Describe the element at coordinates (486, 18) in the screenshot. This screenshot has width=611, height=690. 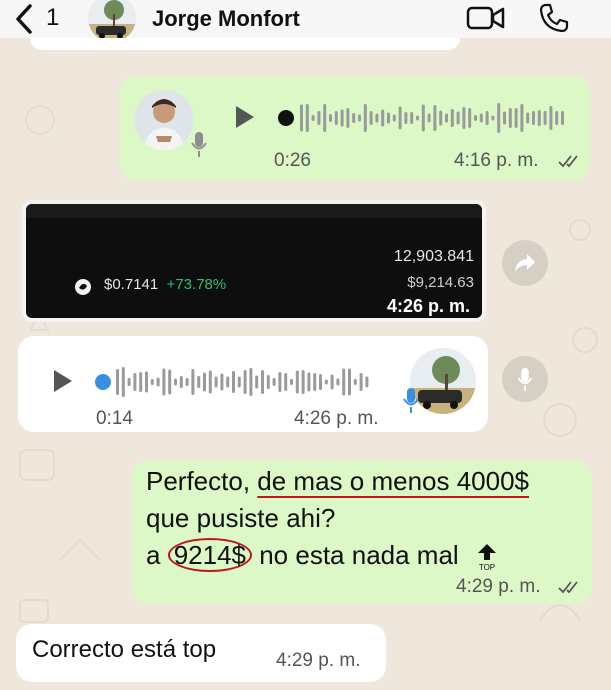
I see `video-call-icon` at that location.